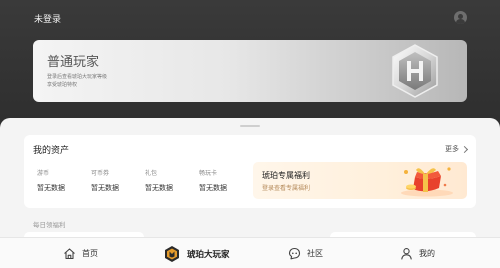 The width and height of the screenshot is (500, 268). Describe the element at coordinates (250, 126) in the screenshot. I see `sheet-drag-handle` at that location.